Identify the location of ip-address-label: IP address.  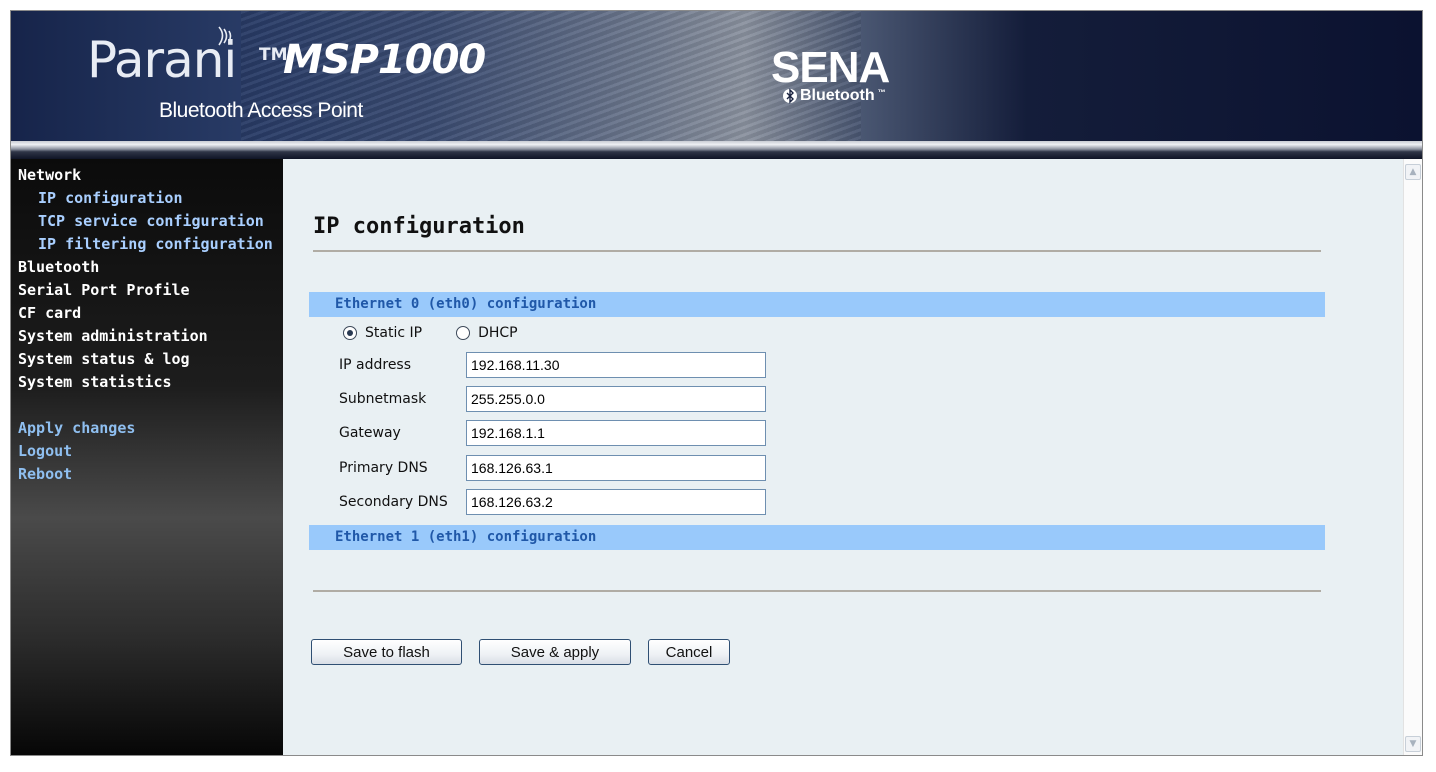
(375, 365).